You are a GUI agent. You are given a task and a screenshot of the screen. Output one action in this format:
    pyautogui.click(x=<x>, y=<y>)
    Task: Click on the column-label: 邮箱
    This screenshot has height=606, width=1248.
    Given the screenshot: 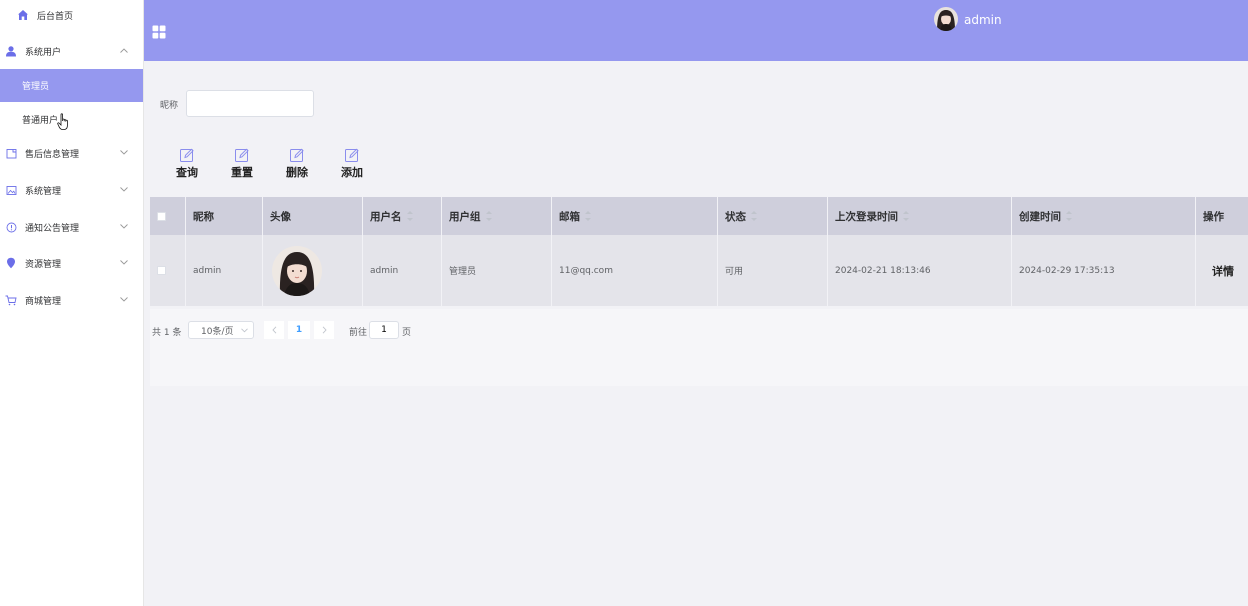 What is the action you would take?
    pyautogui.click(x=569, y=216)
    